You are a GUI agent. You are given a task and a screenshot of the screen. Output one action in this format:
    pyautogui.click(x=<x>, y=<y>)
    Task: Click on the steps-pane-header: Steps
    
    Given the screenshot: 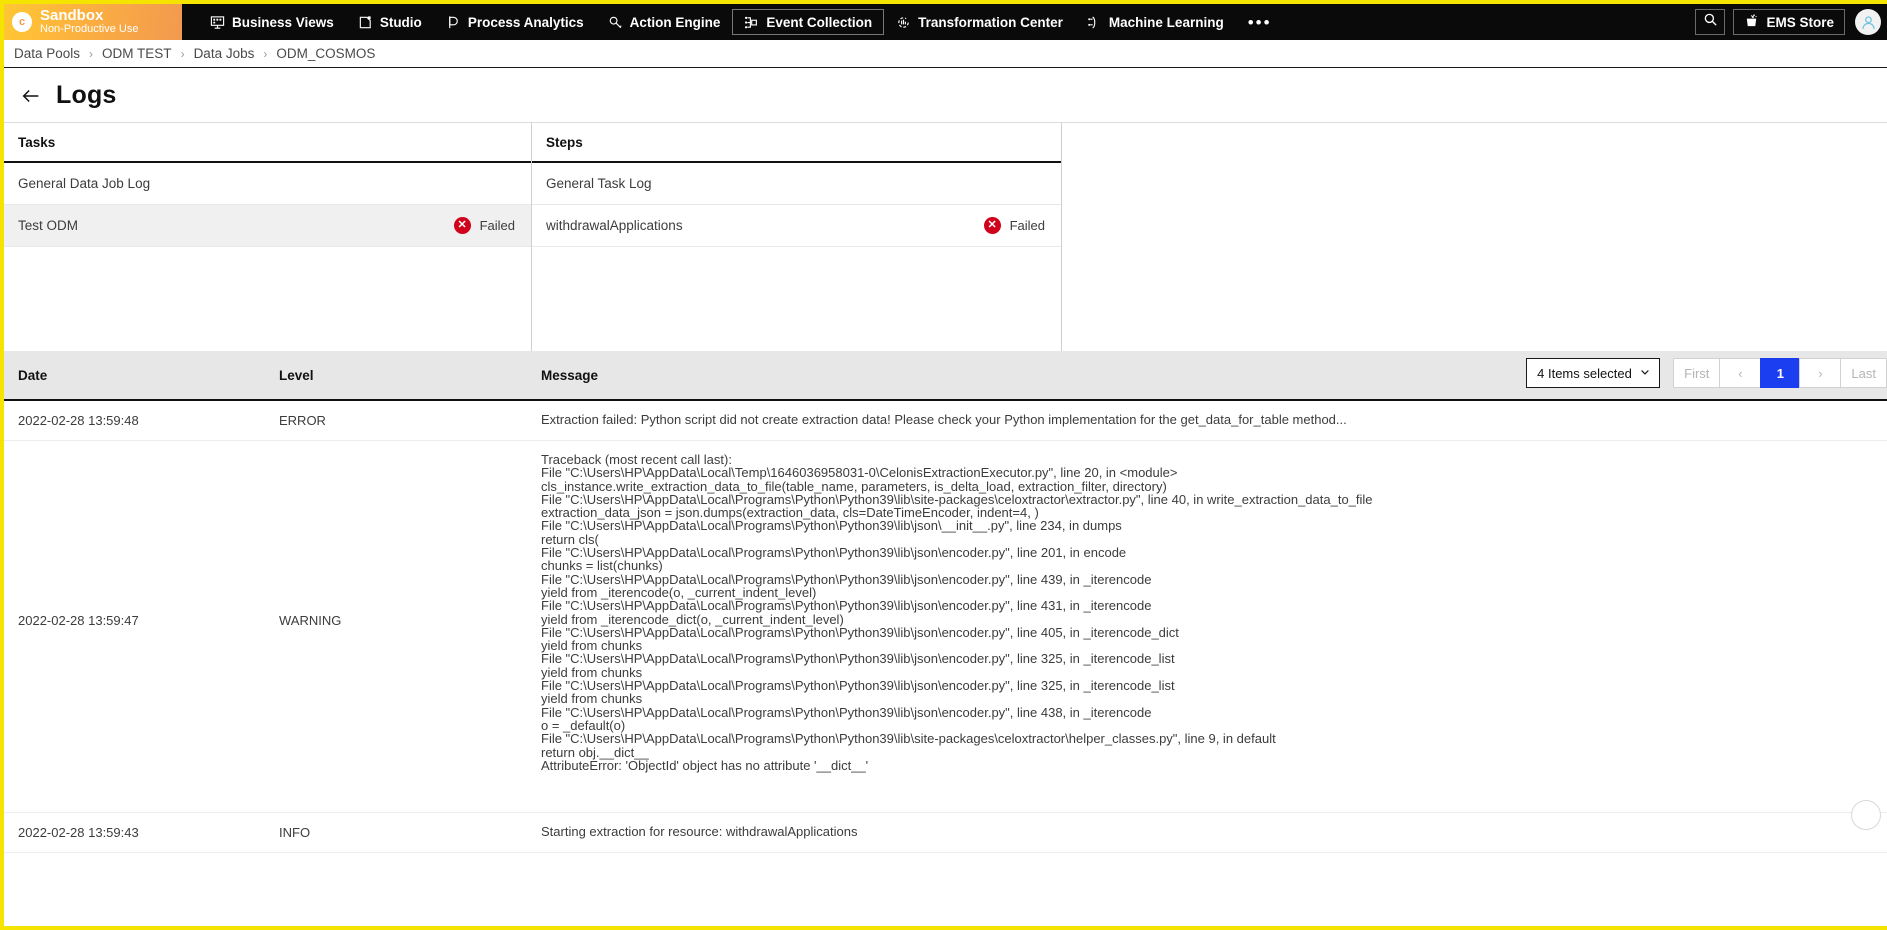 What is the action you would take?
    pyautogui.click(x=796, y=143)
    